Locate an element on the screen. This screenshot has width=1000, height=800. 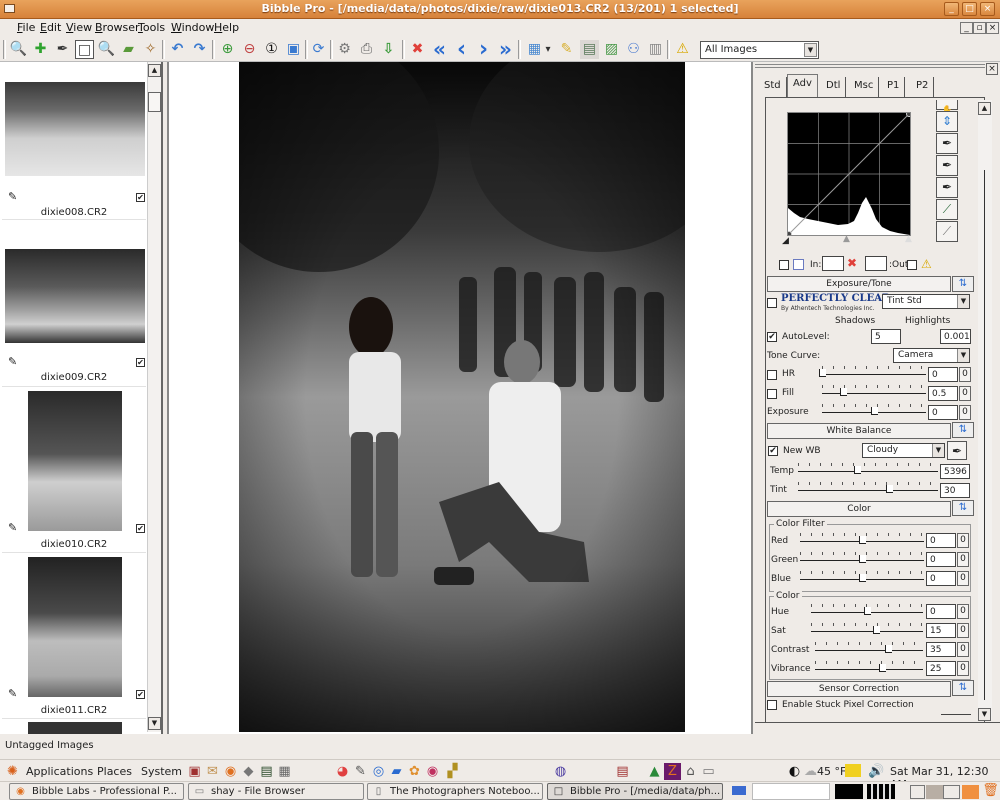
menu-file: File is located at coordinates (26, 27).